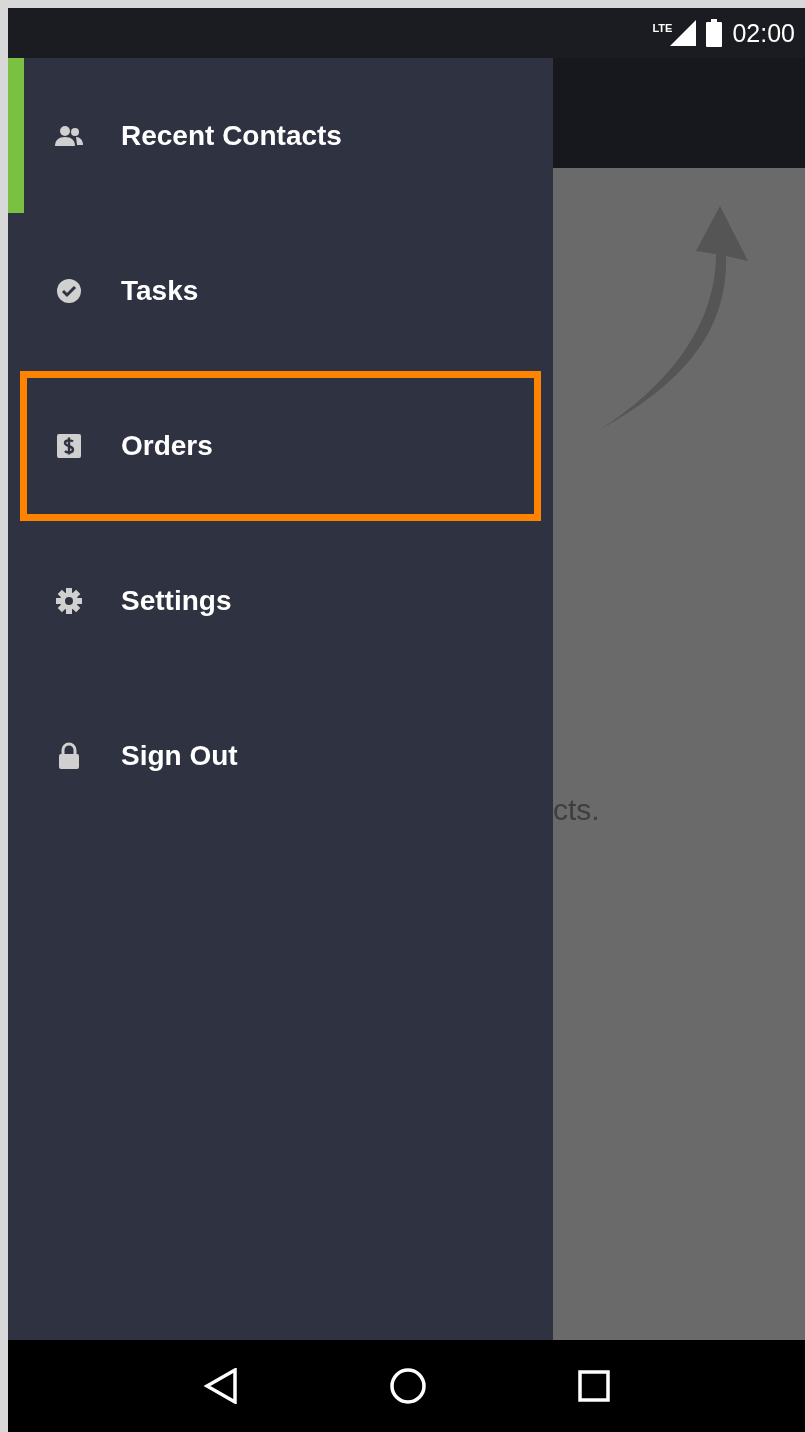  I want to click on drawer-item-label: Recent Contacts, so click(231, 135).